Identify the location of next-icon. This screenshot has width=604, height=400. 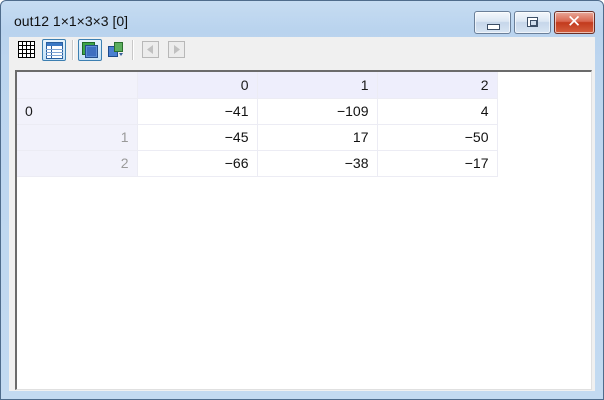
(176, 49).